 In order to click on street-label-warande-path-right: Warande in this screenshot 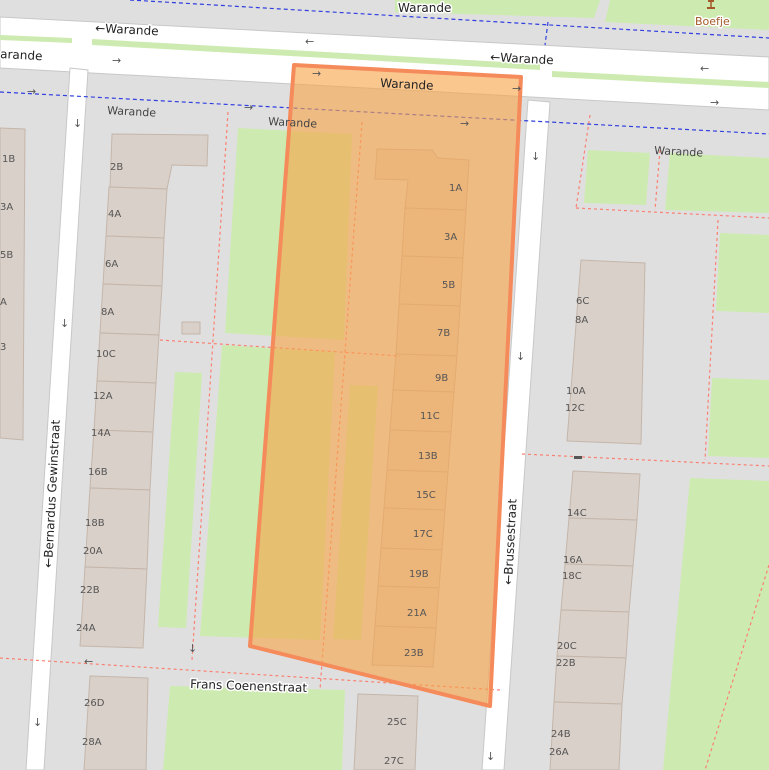, I will do `click(679, 152)`.